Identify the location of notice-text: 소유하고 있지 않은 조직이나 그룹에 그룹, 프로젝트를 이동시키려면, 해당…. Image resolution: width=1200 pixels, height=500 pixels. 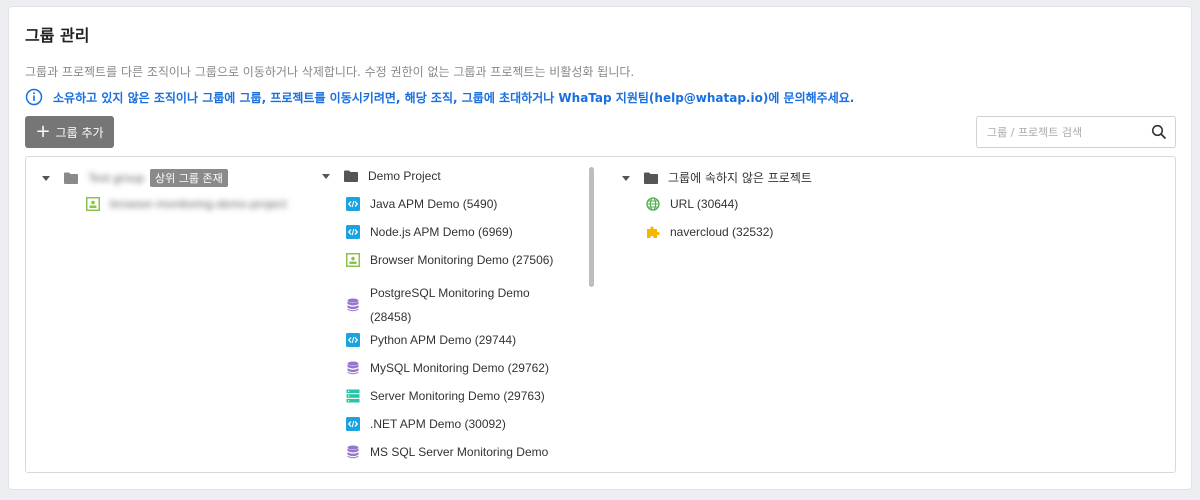
(454, 97).